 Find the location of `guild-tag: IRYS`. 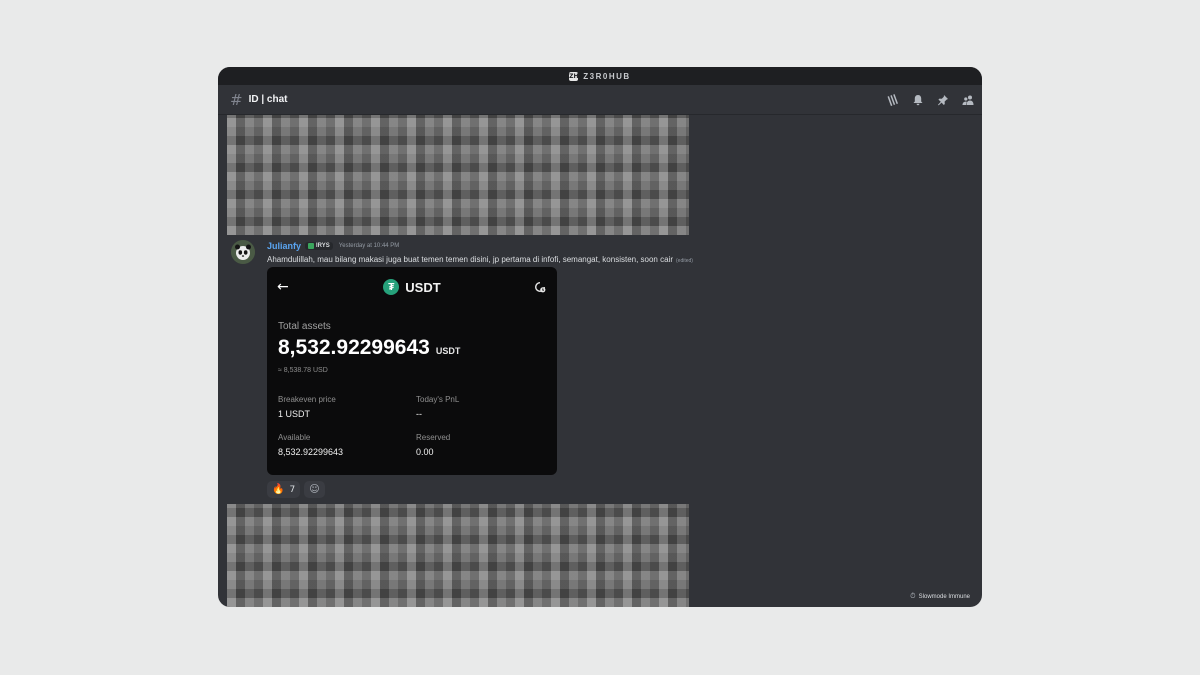

guild-tag: IRYS is located at coordinates (319, 246).